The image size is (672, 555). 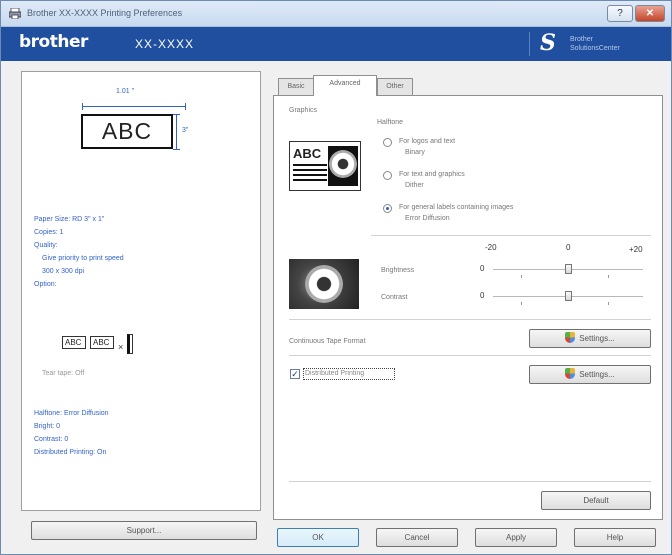 I want to click on model-name: XX-XXXX, so click(x=165, y=44).